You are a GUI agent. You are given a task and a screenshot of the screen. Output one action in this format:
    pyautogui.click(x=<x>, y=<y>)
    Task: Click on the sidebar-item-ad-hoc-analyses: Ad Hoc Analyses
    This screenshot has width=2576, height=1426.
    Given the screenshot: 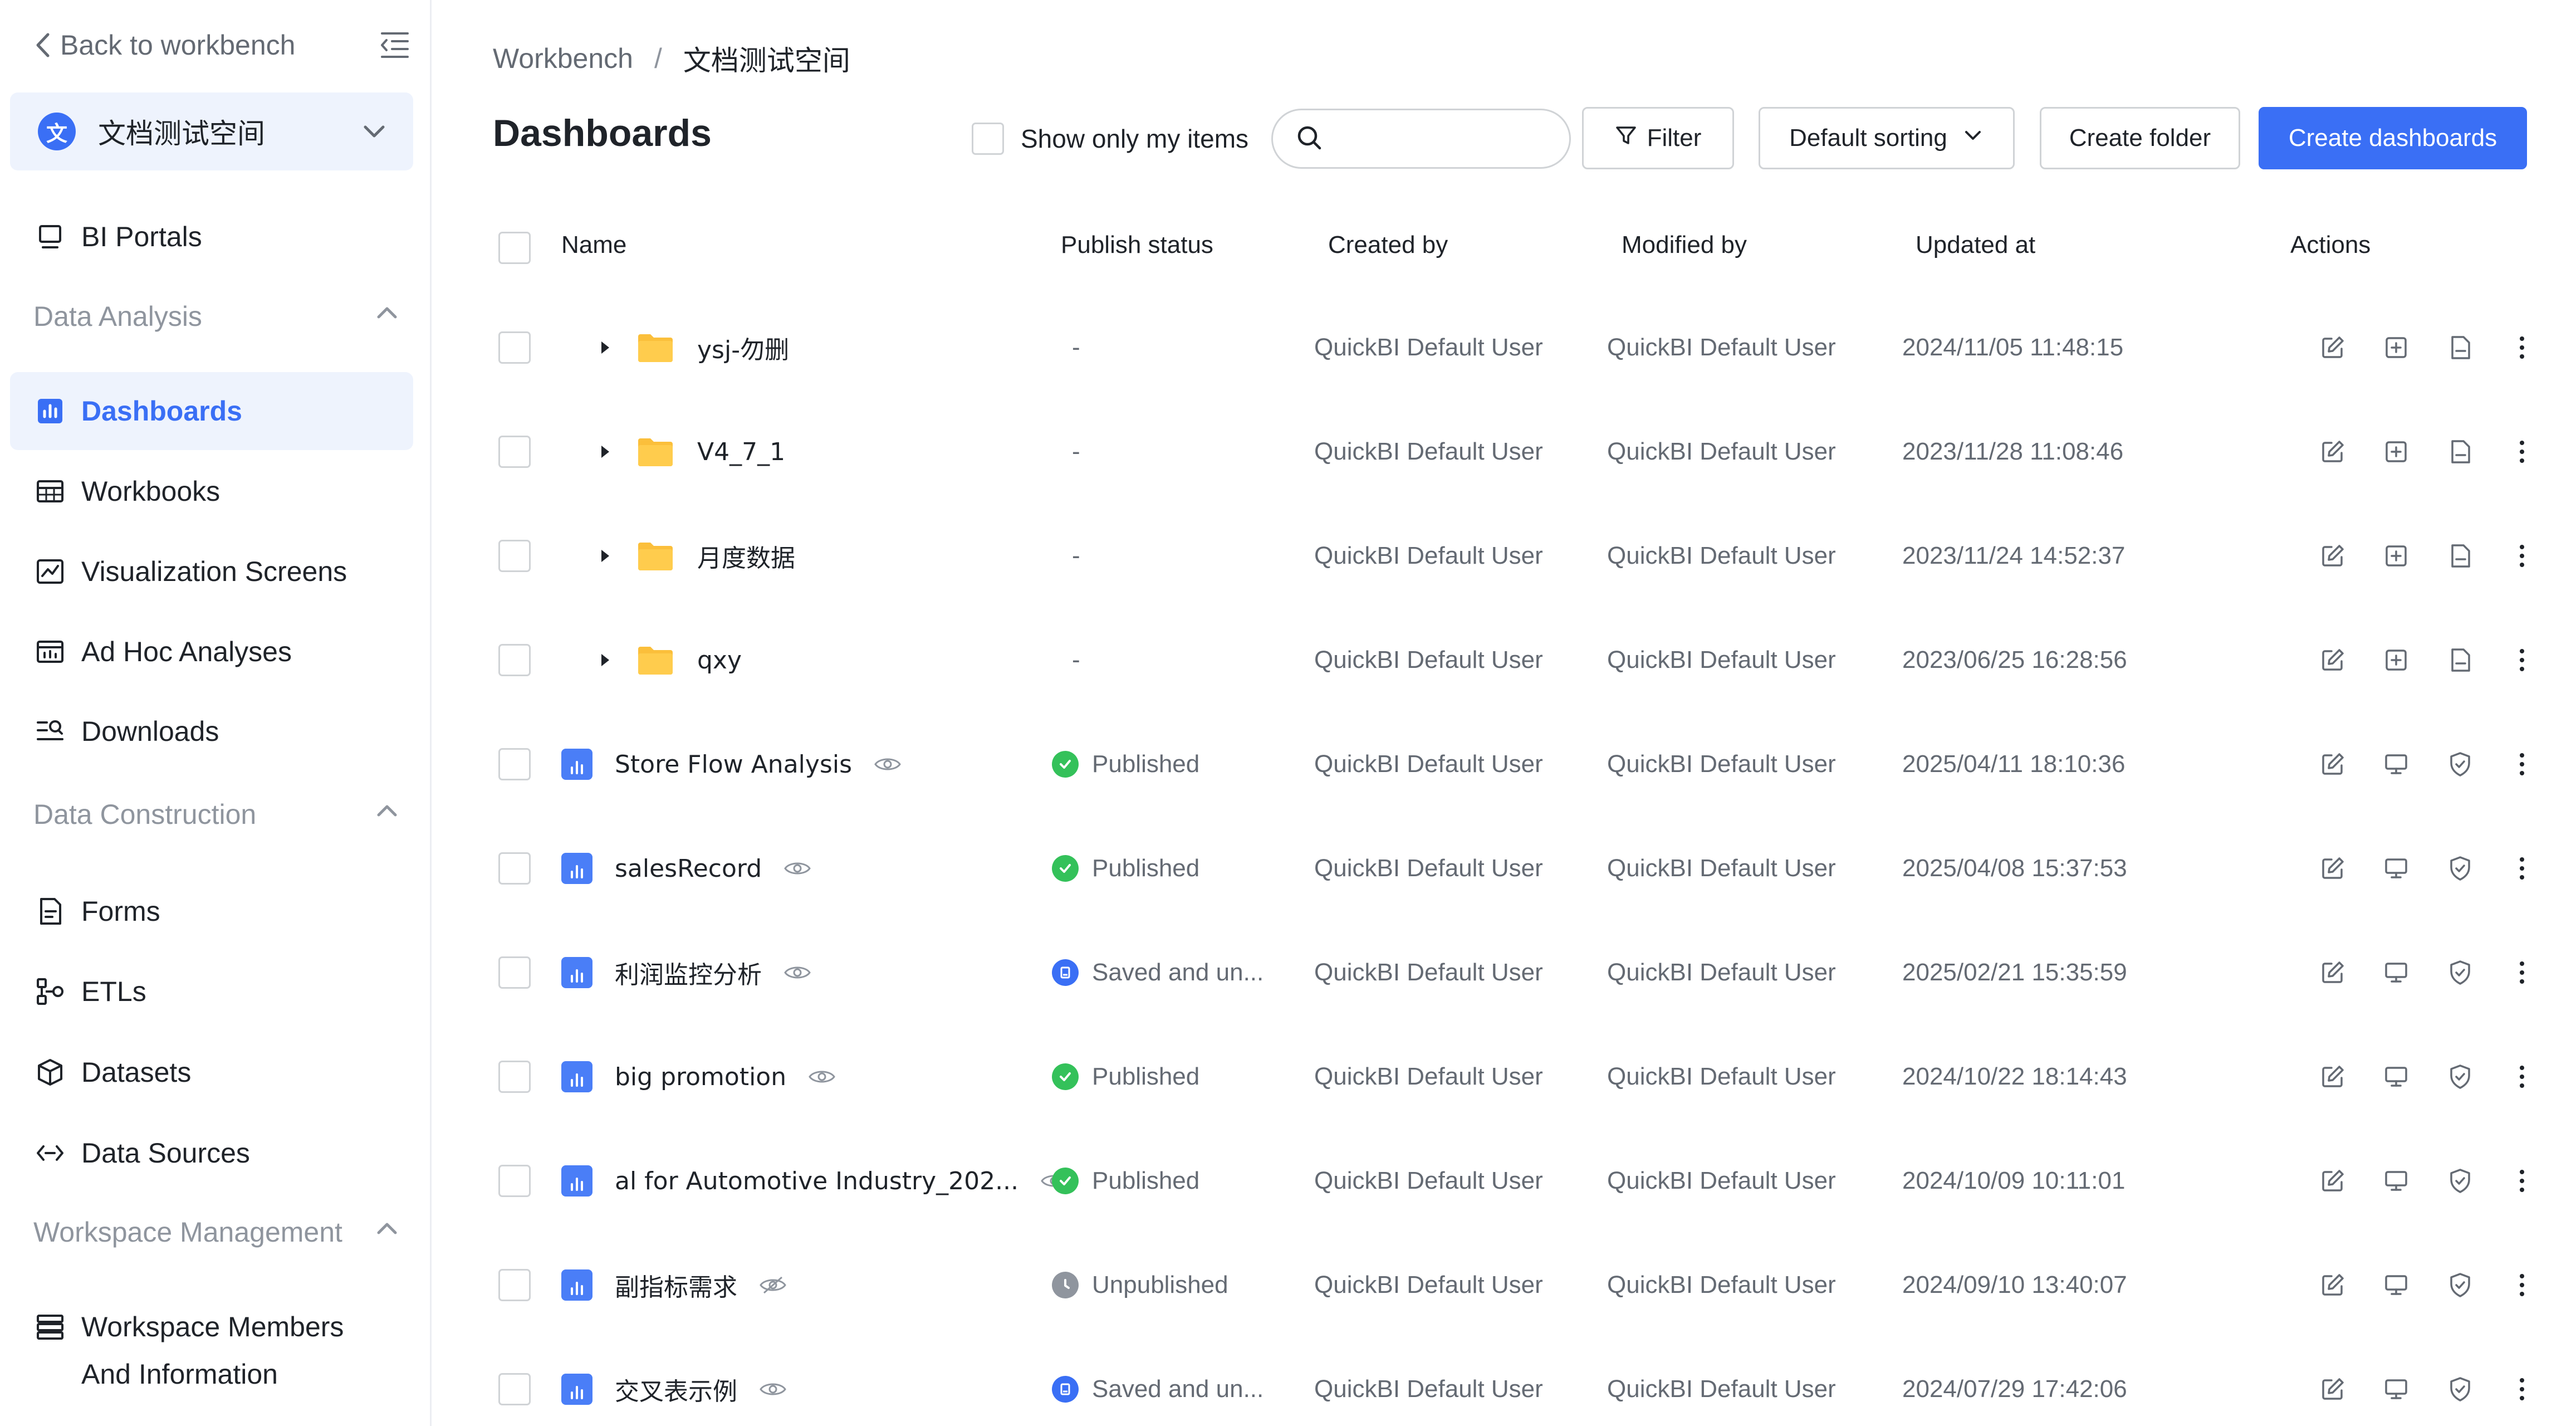 What is the action you would take?
    pyautogui.click(x=211, y=652)
    